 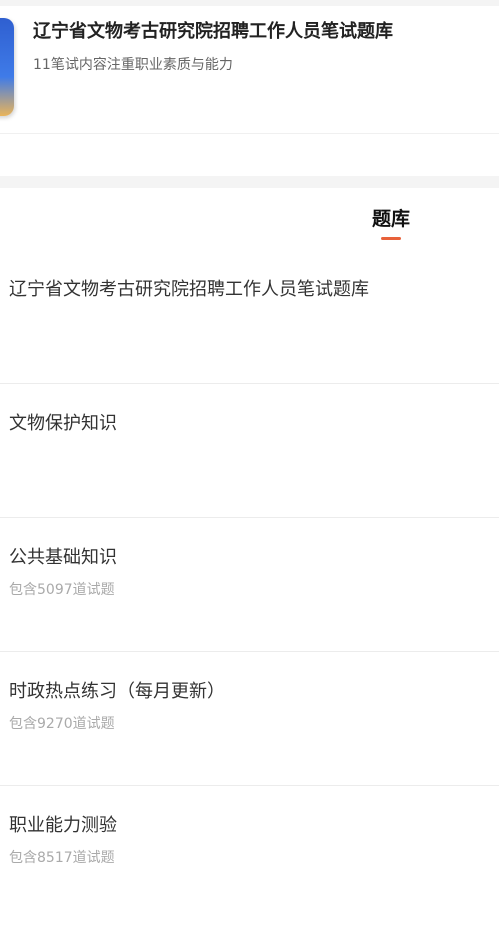 I want to click on item-title: 职业能力测验, so click(x=63, y=825).